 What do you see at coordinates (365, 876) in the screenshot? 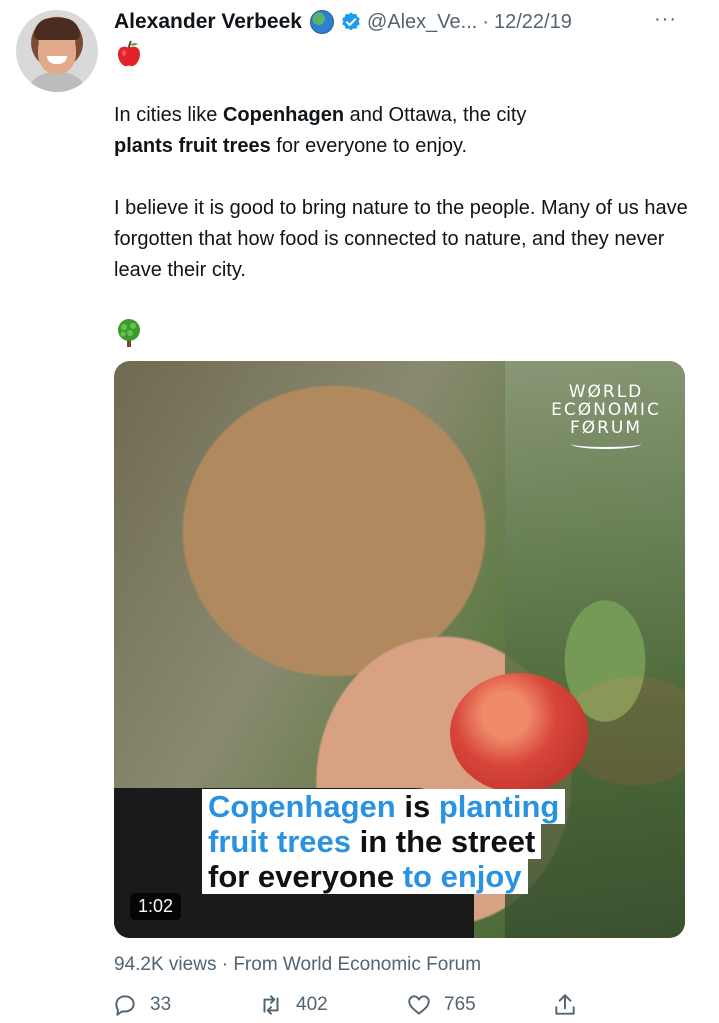
I see `caption-line-3: for everyone to enjoy` at bounding box center [365, 876].